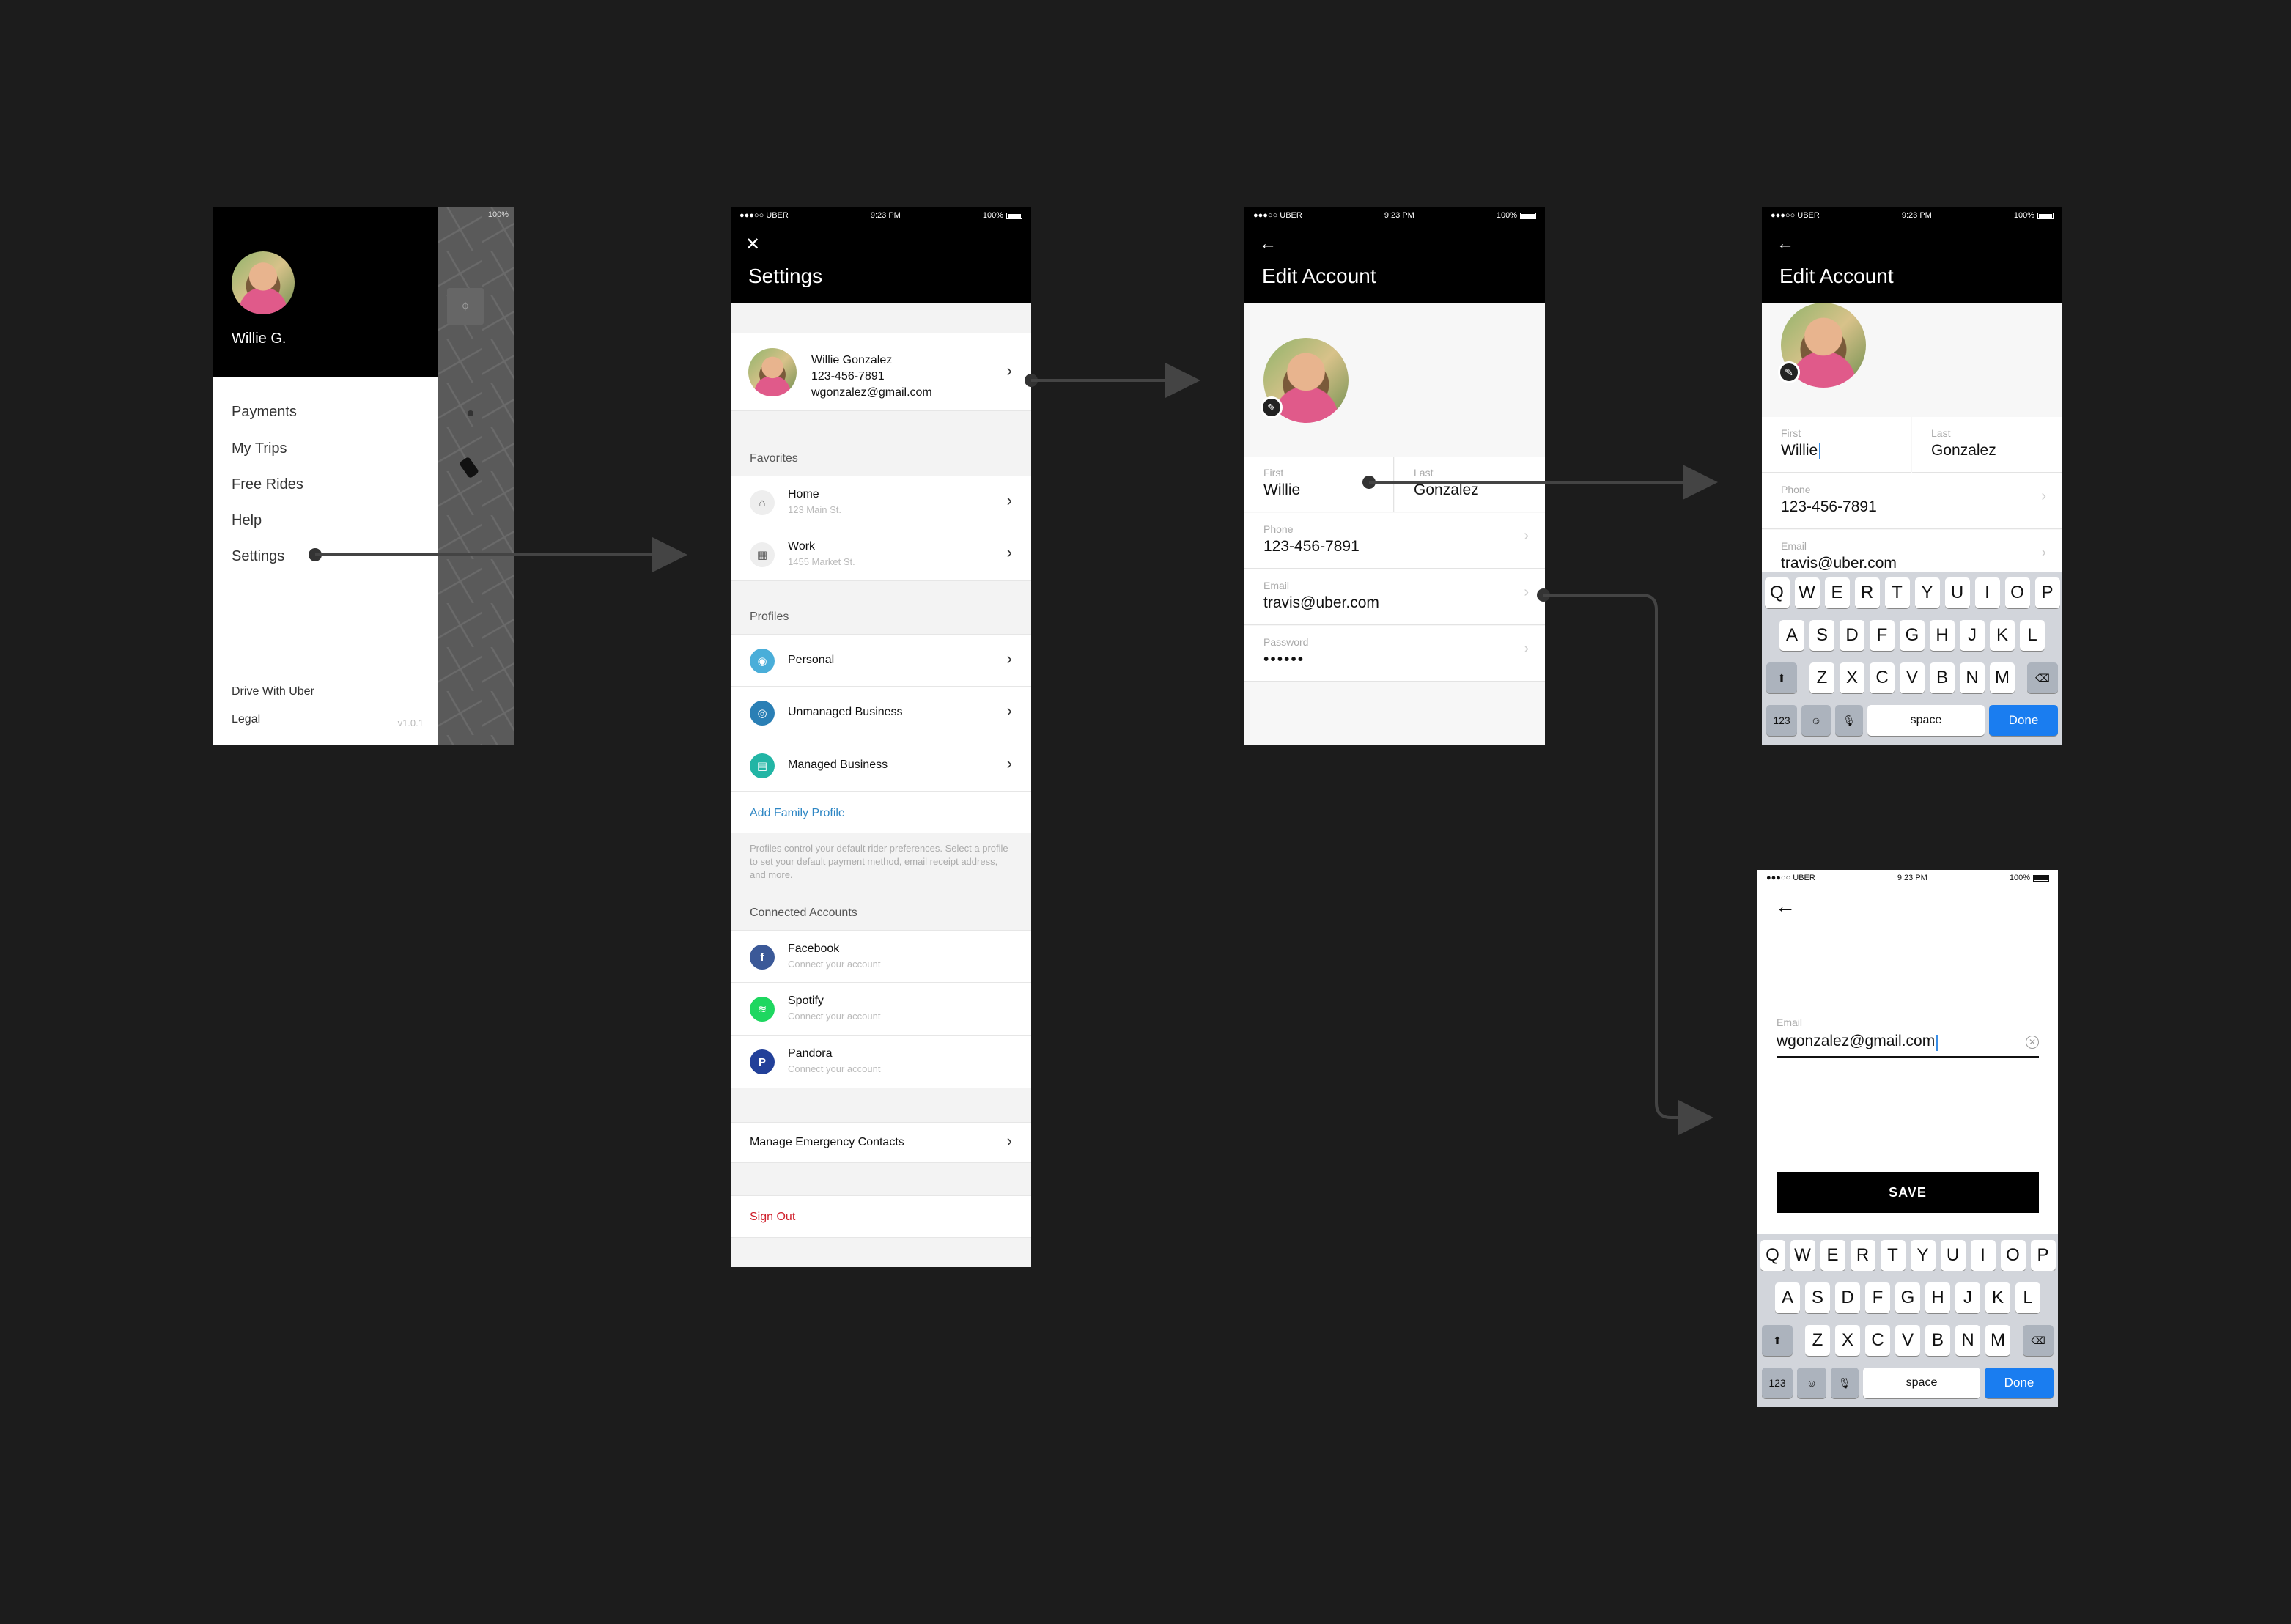  I want to click on connector-email-to-email-screen, so click(1625, 861).